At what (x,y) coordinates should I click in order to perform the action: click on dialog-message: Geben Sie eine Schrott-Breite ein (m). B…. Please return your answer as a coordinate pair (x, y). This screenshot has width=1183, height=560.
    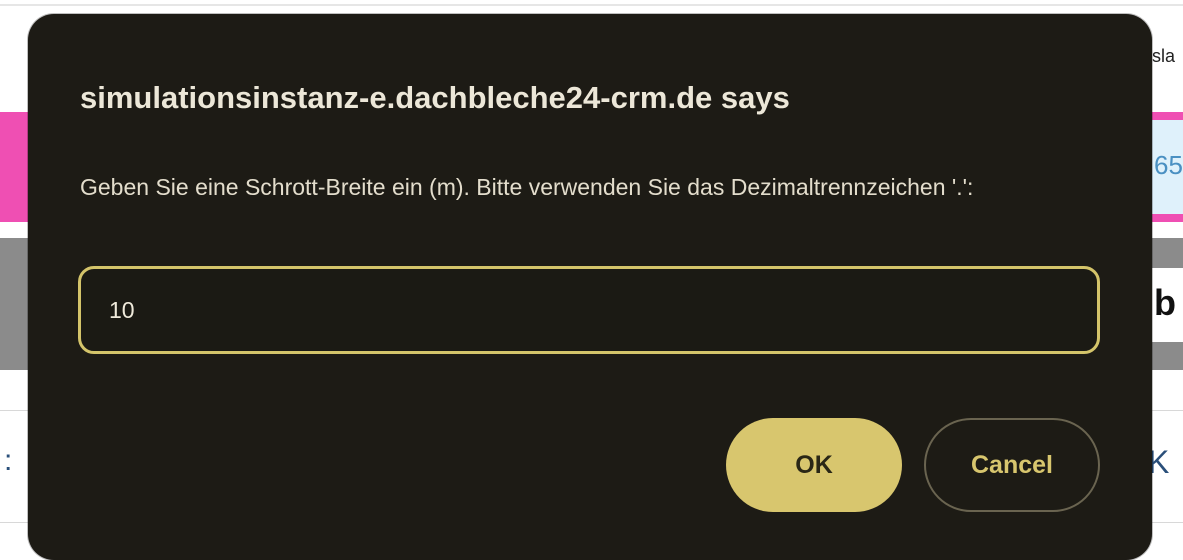
    Looking at the image, I should click on (527, 187).